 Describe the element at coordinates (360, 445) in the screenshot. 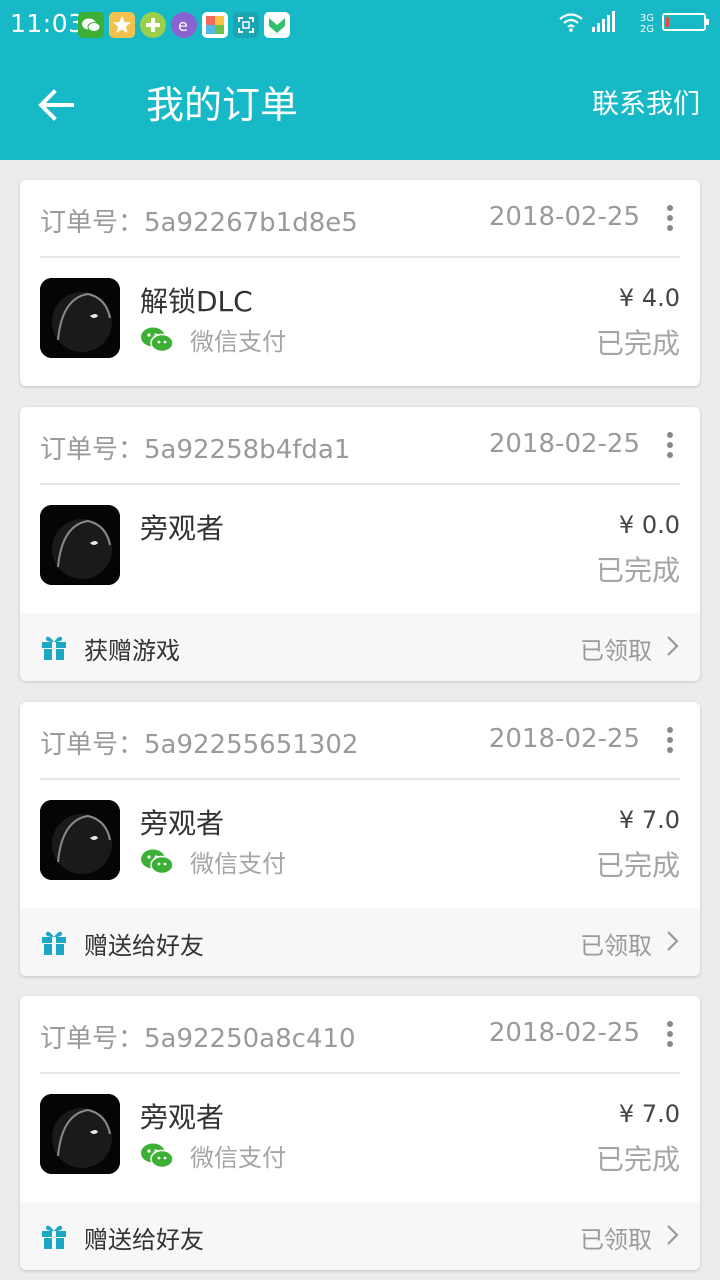

I see `order-header: 订单号：5a92258b4fda1 2018-02-25` at that location.